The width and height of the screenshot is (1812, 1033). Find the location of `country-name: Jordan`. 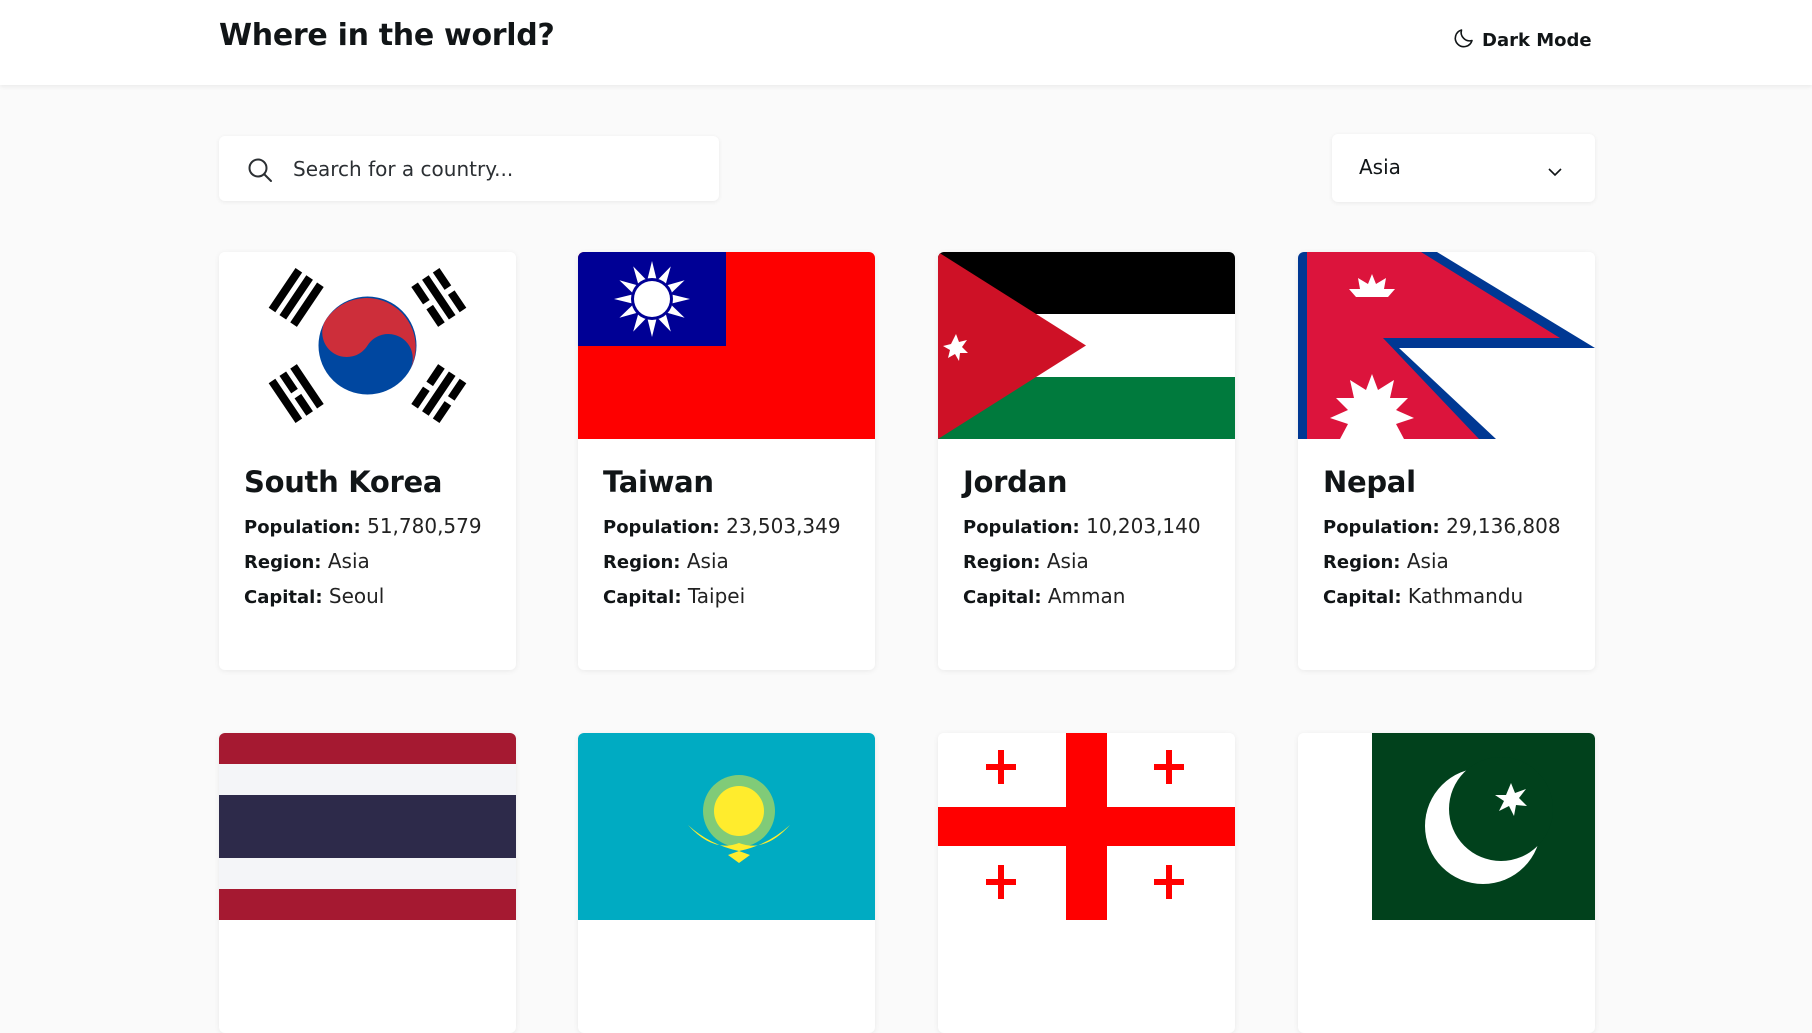

country-name: Jordan is located at coordinates (1015, 482).